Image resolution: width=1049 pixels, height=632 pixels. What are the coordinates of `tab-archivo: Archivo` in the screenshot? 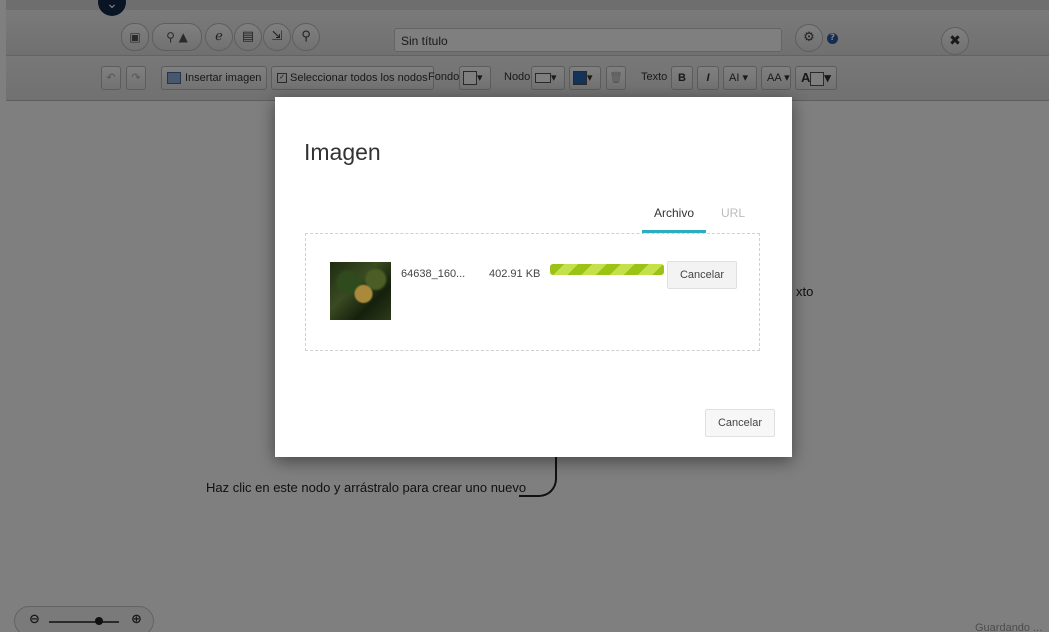 It's located at (674, 219).